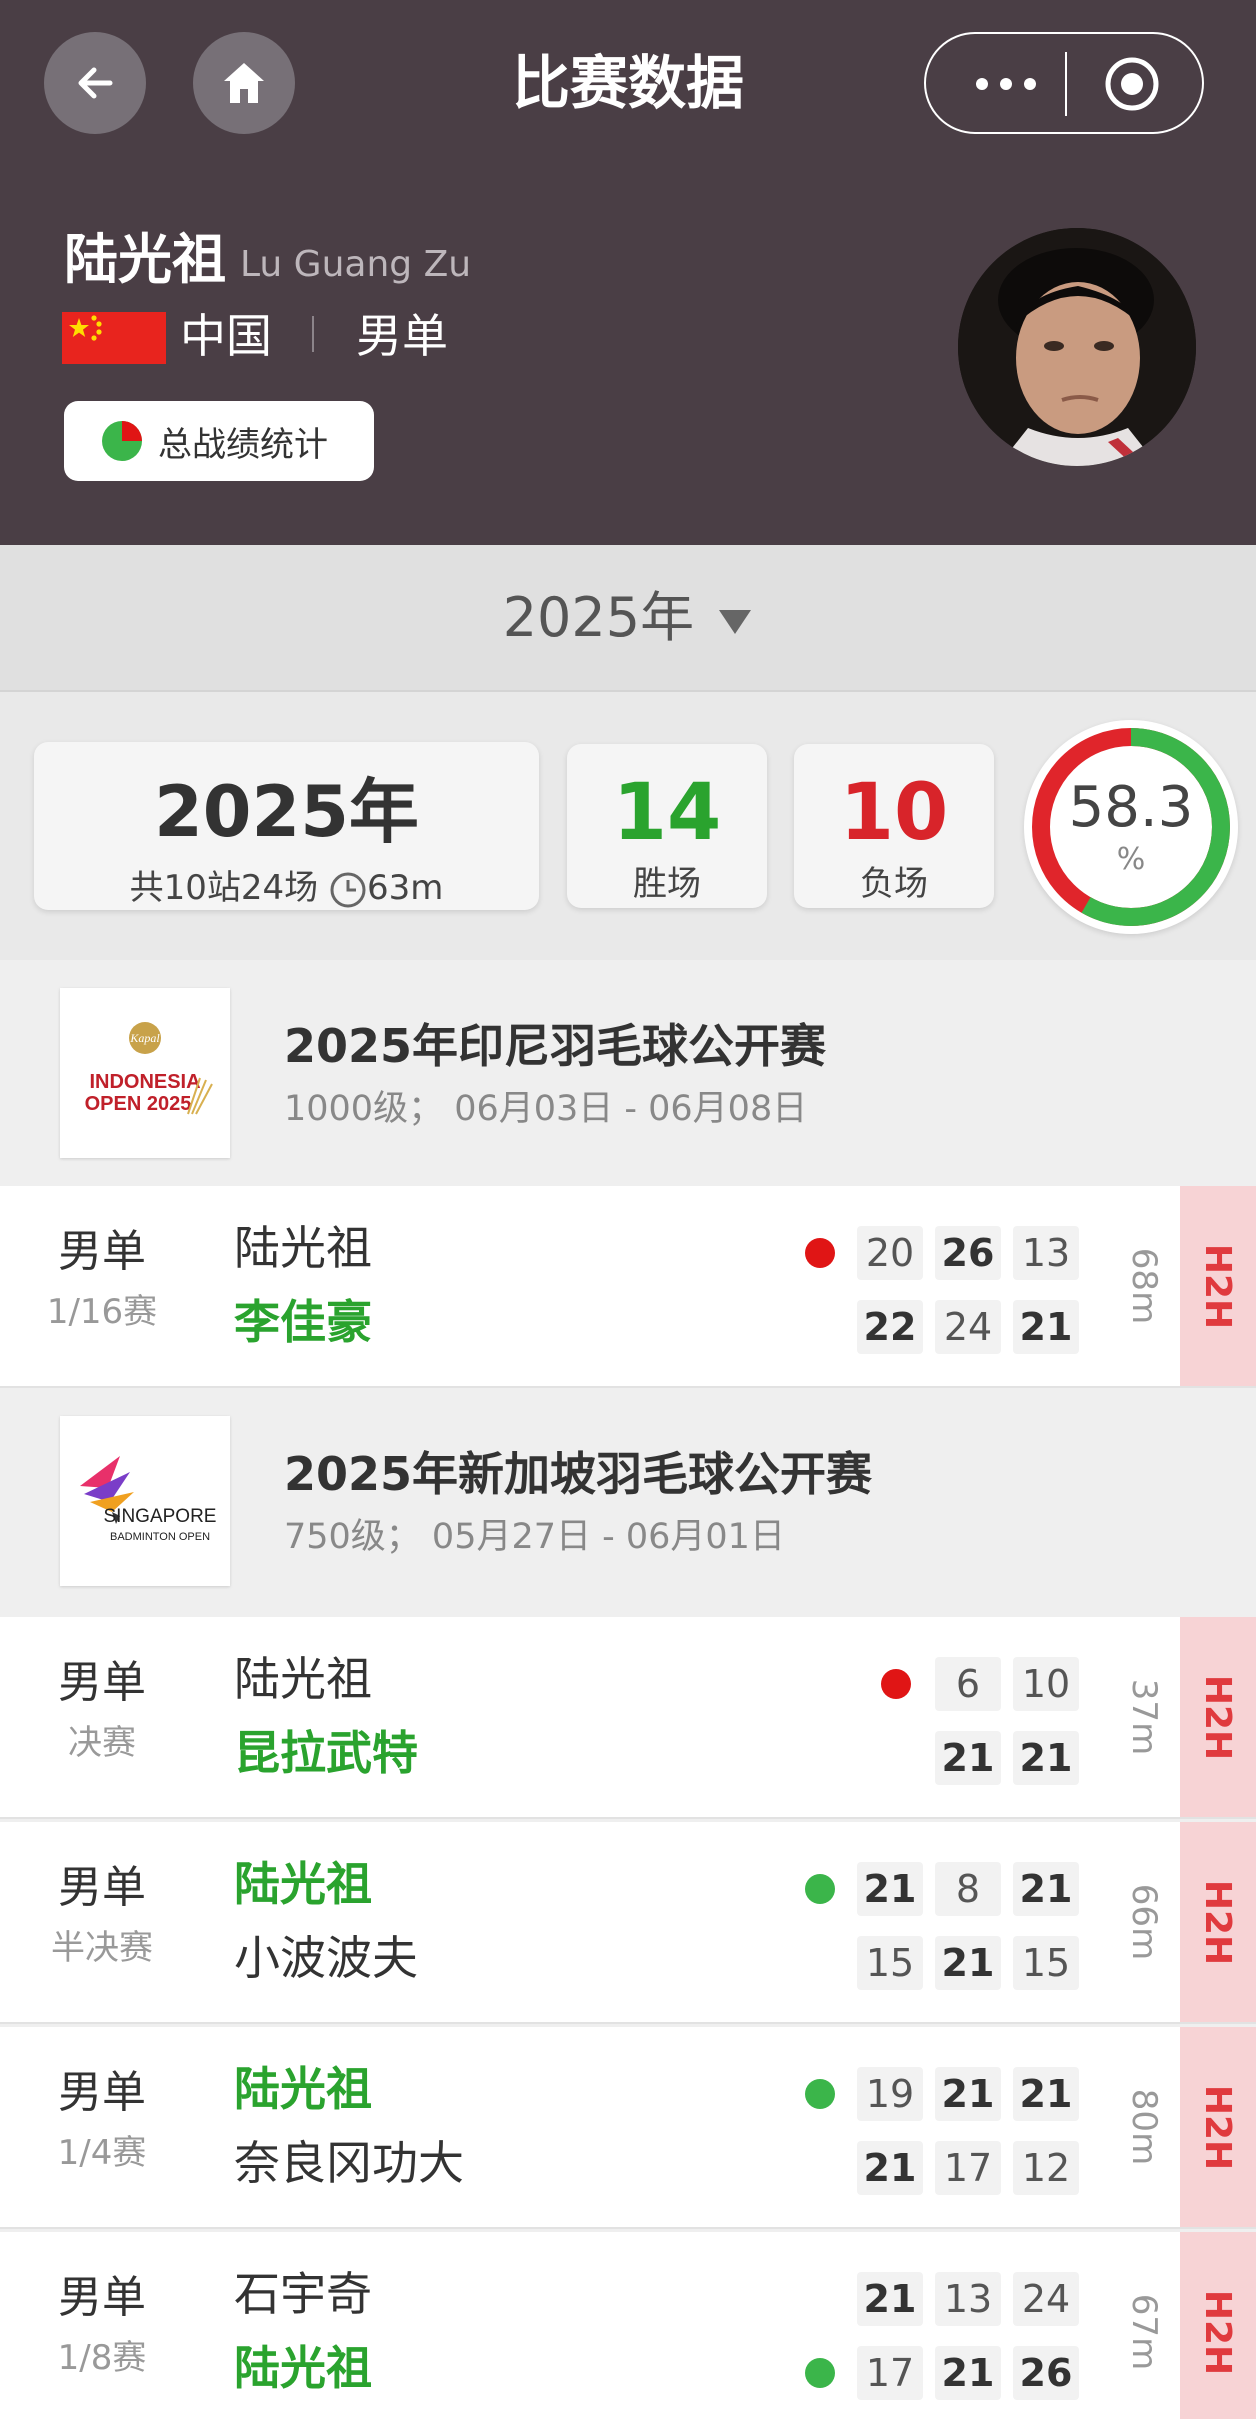 Image resolution: width=1256 pixels, height=2419 pixels. I want to click on match-duration: 80m, so click(1144, 2127).